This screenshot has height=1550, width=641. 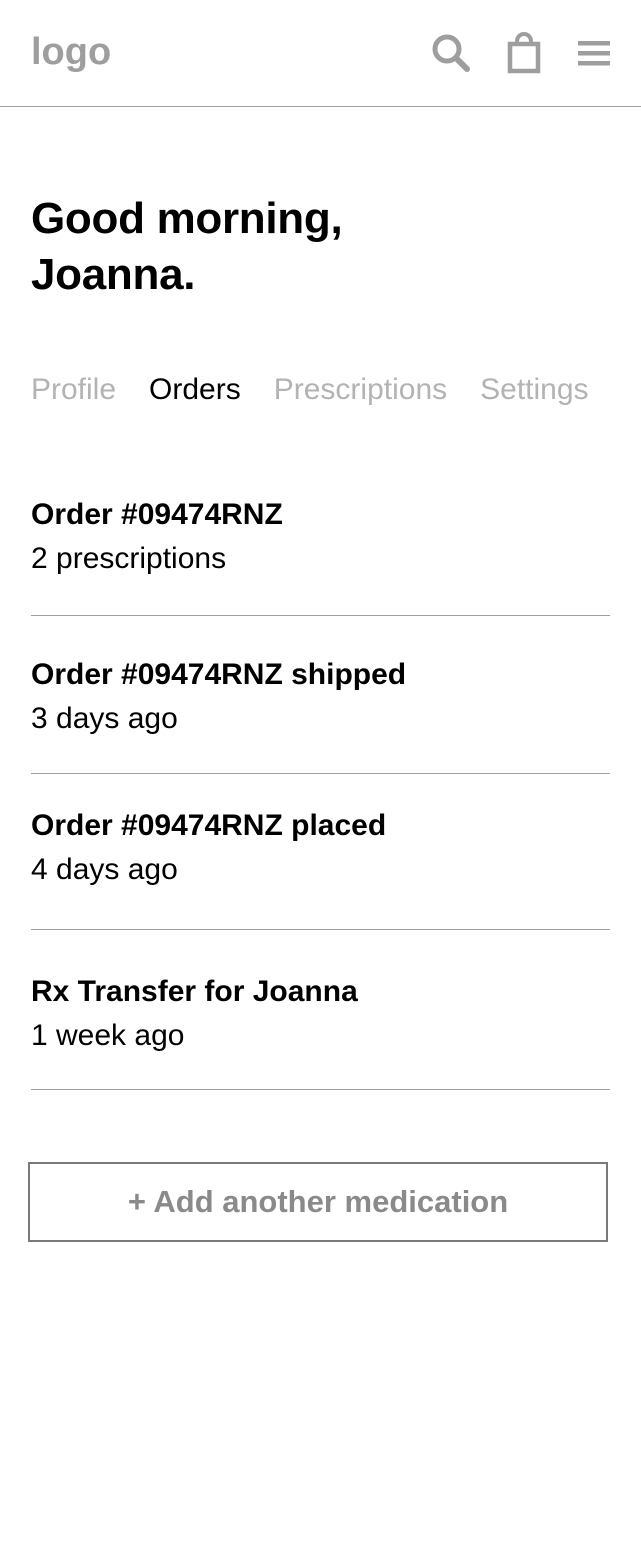 I want to click on menu-button, so click(x=594, y=53).